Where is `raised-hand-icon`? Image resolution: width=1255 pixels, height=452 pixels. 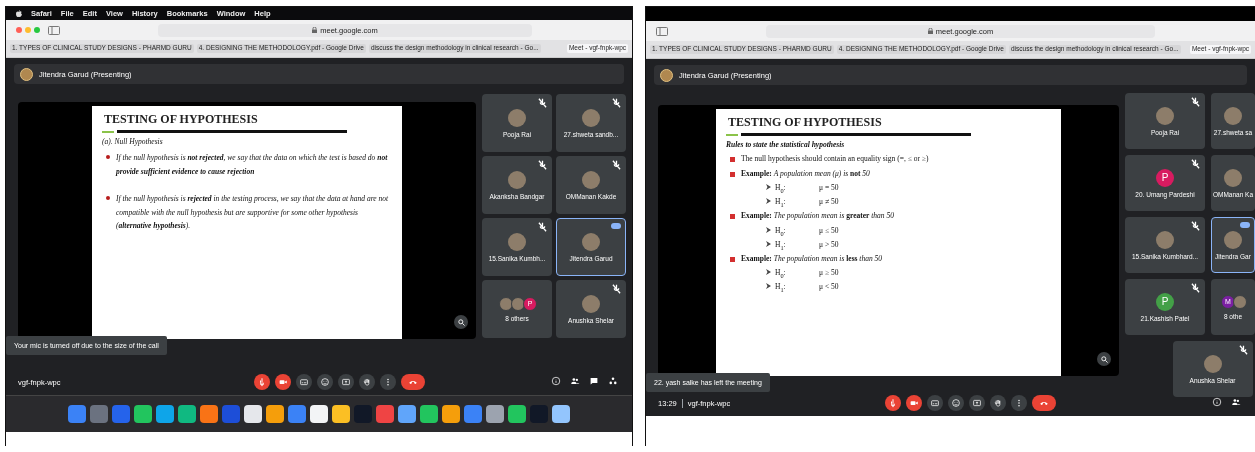 raised-hand-icon is located at coordinates (998, 403).